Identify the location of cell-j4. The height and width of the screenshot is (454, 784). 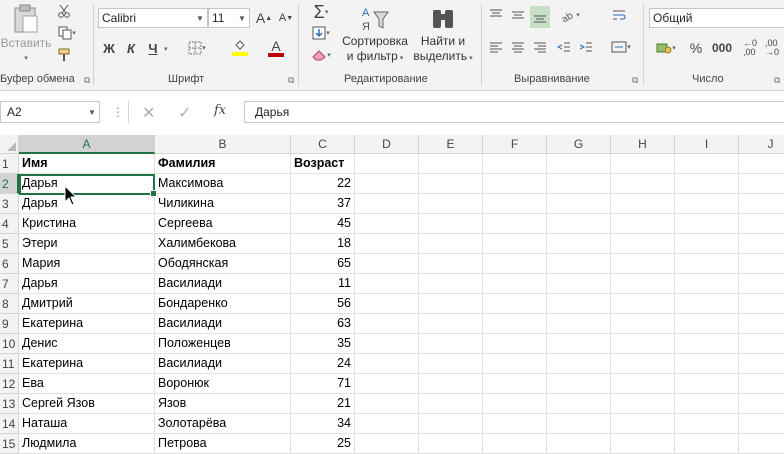
(761, 224).